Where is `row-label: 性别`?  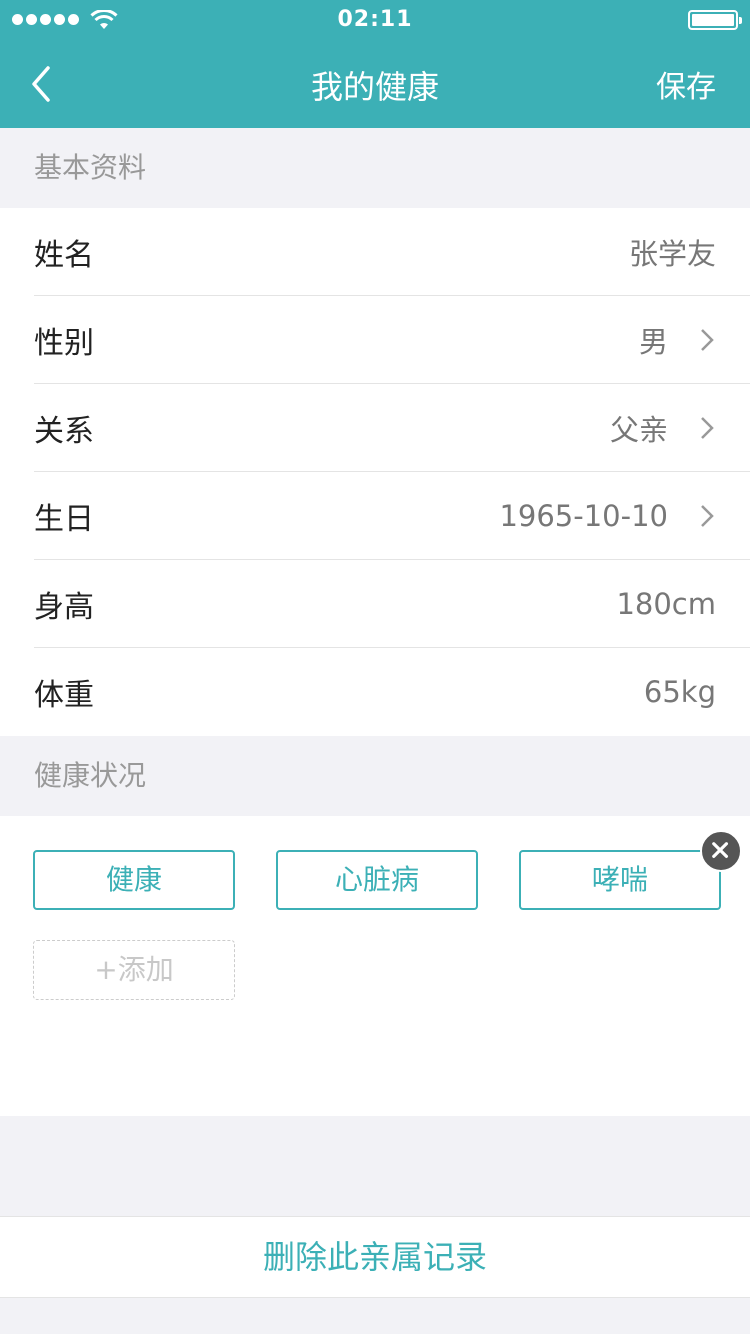
row-label: 性别 is located at coordinates (64, 343).